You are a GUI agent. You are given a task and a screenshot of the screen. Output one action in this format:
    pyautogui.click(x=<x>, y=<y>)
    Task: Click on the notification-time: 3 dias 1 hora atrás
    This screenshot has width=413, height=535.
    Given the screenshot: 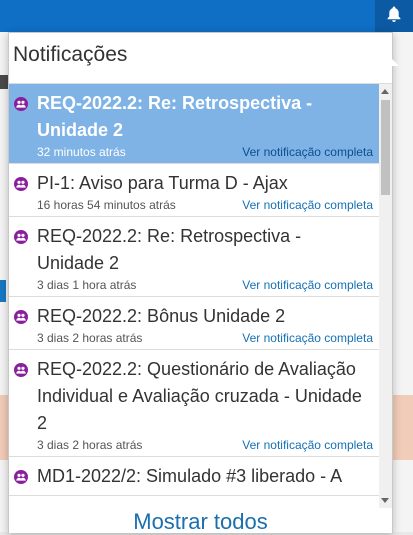 What is the action you would take?
    pyautogui.click(x=87, y=285)
    